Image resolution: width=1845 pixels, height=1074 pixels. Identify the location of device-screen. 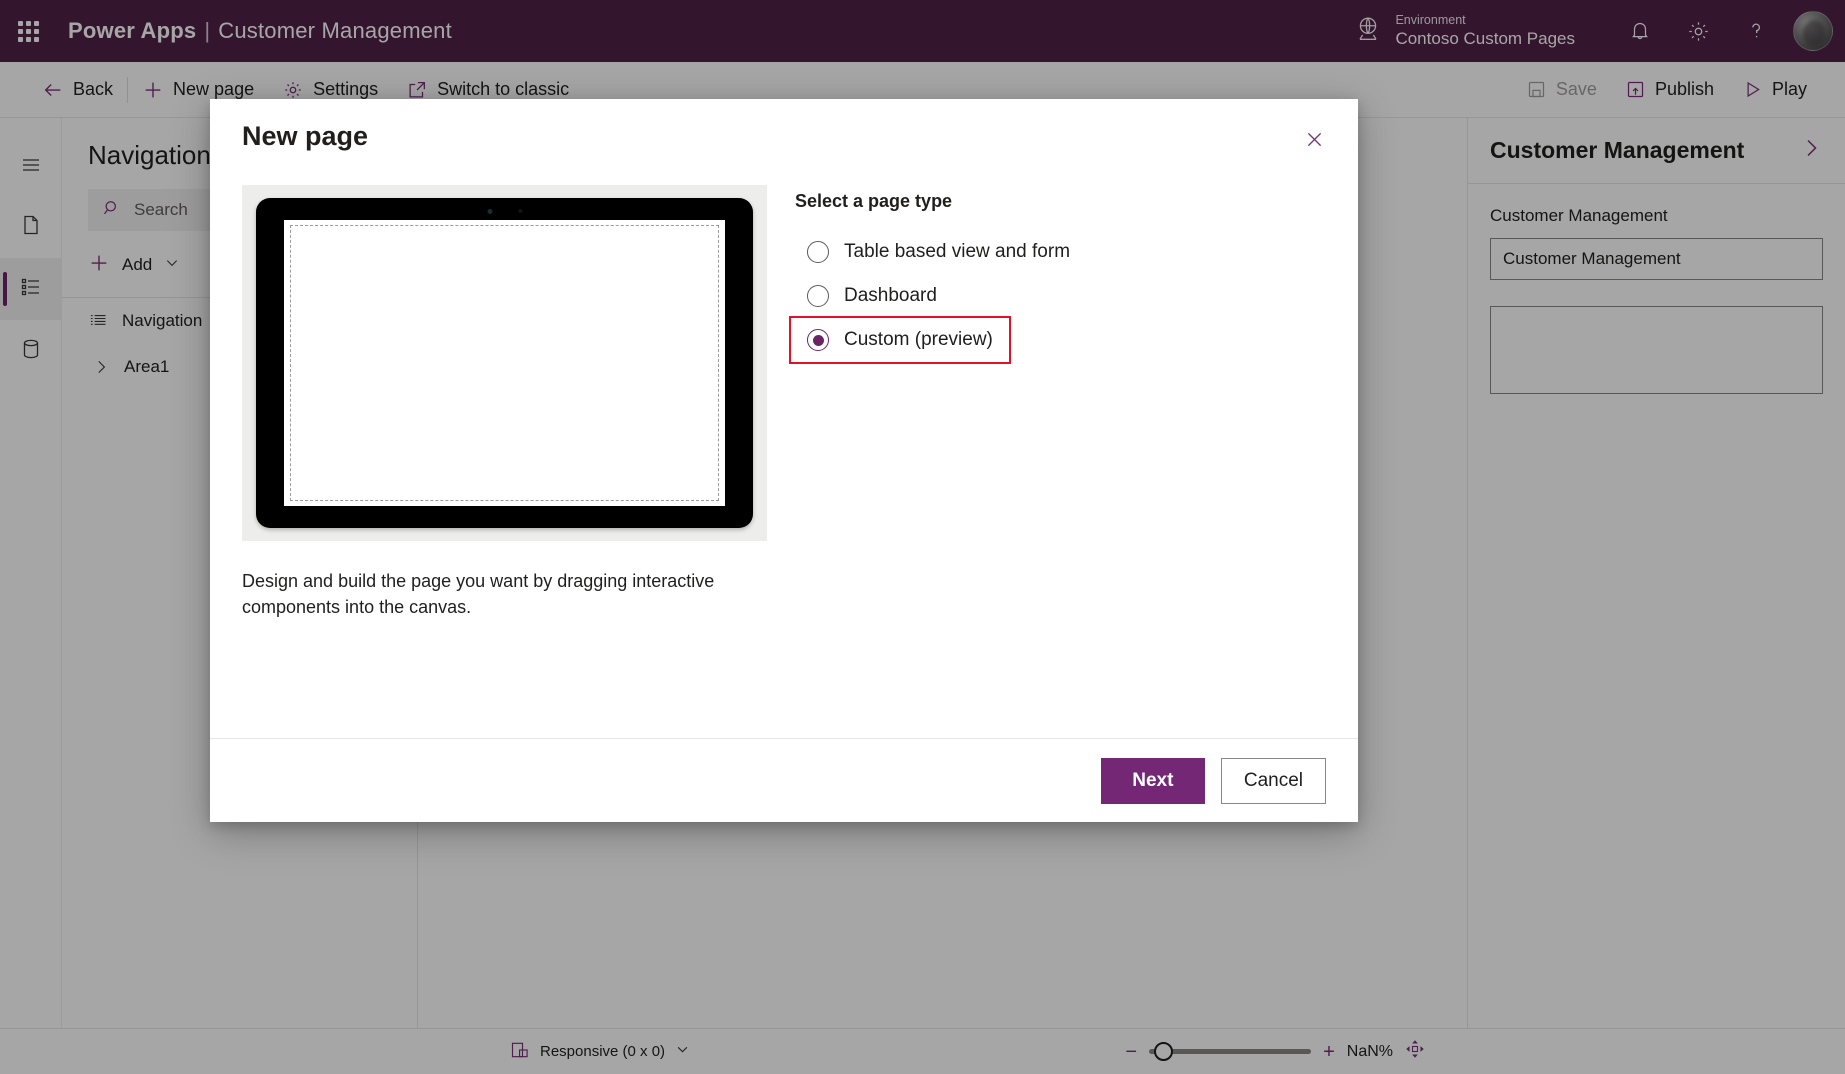
(504, 363).